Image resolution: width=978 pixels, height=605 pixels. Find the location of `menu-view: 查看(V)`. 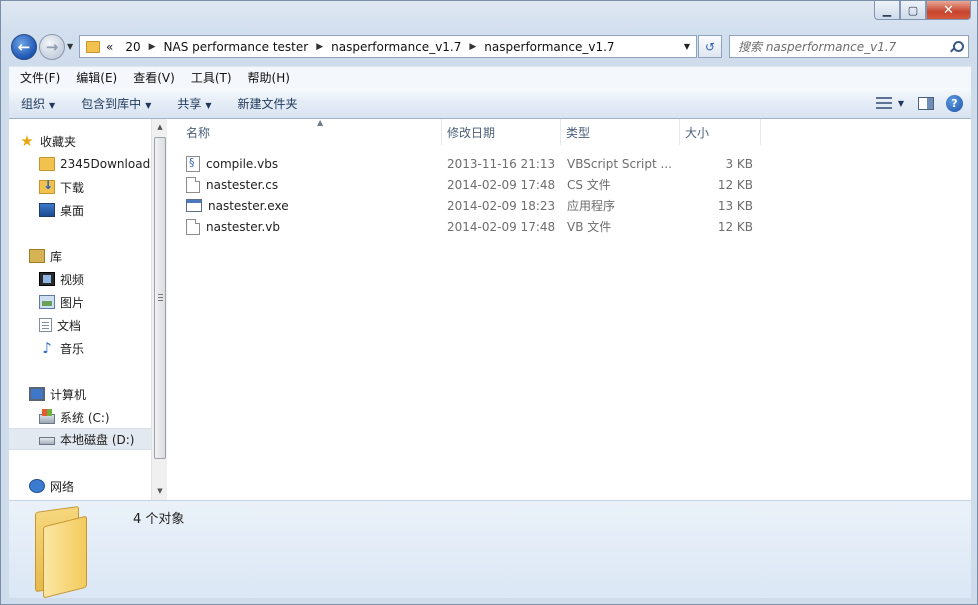

menu-view: 查看(V) is located at coordinates (154, 77).